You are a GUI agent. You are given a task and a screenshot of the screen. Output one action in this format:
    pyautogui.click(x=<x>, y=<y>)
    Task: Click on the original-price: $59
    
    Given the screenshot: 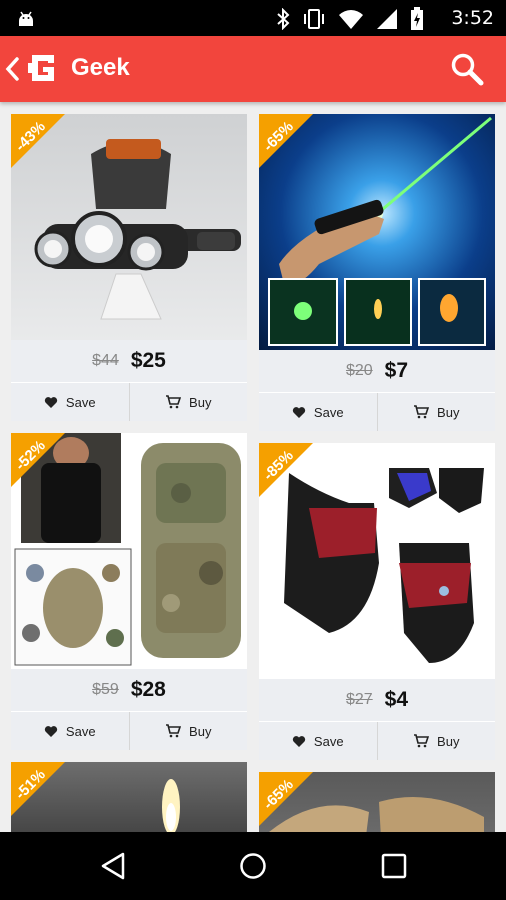 What is the action you would take?
    pyautogui.click(x=105, y=689)
    